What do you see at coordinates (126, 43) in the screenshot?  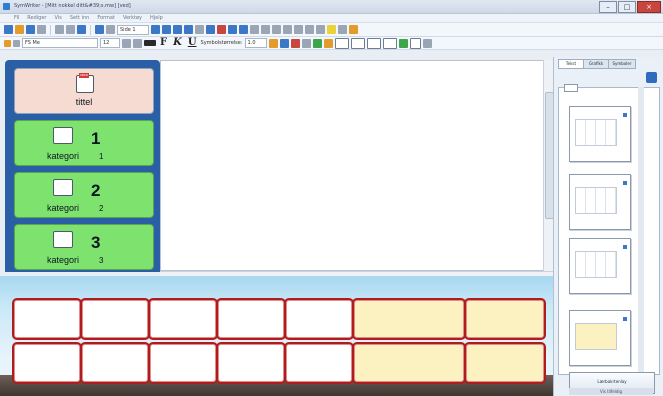 I see `grow-font-icon` at bounding box center [126, 43].